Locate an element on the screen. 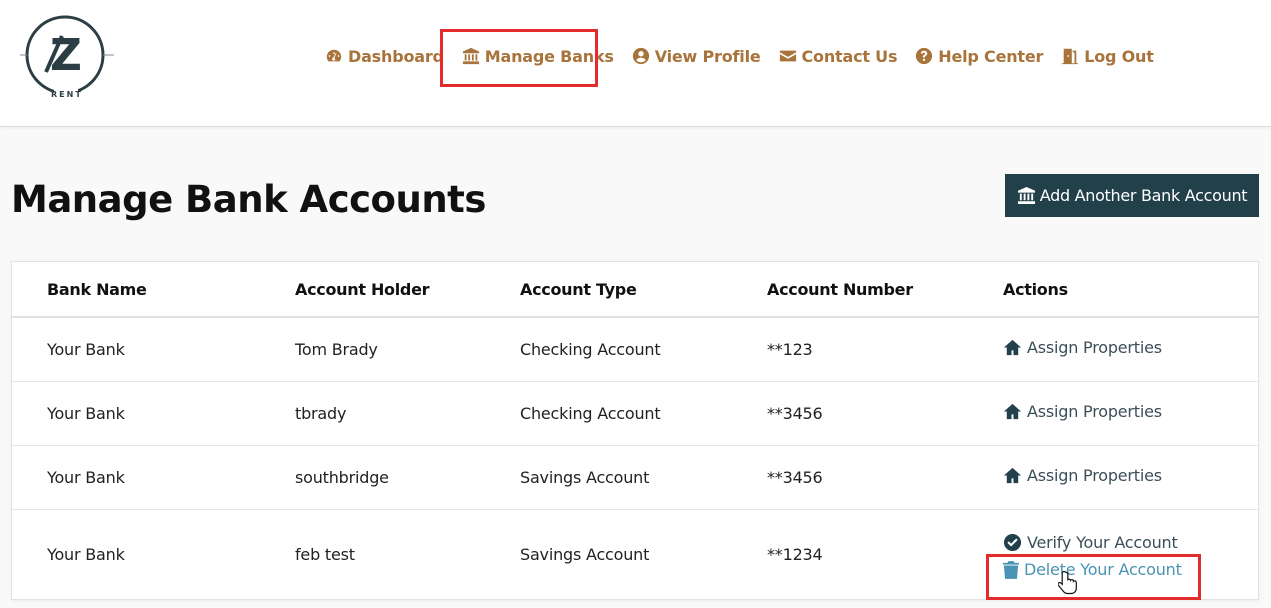  nav-manage-banks-label: Manage Banks is located at coordinates (549, 56).